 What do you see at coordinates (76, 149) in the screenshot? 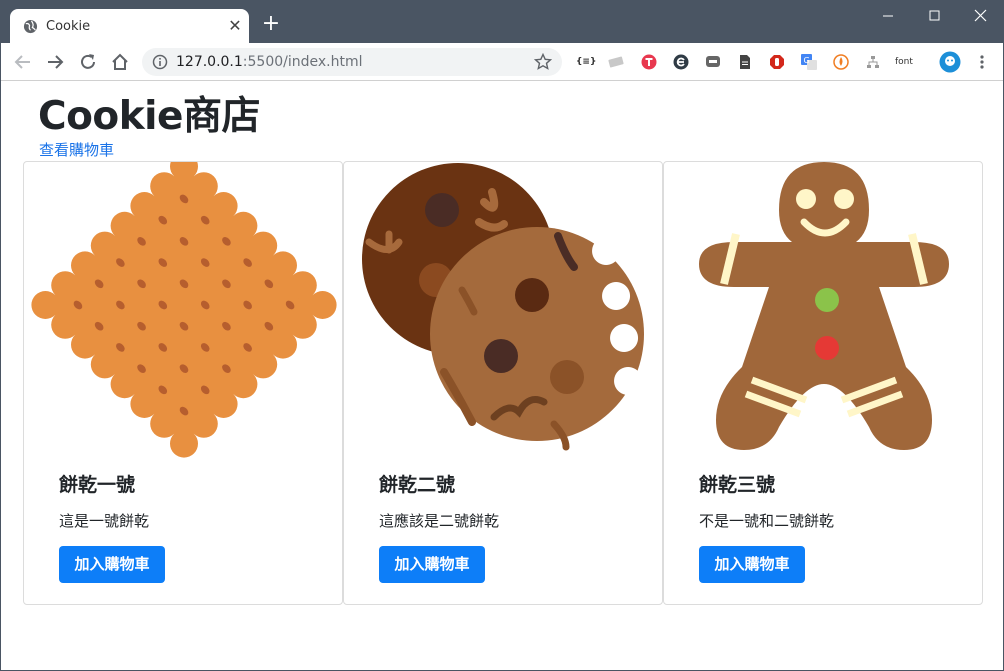
I see `view-cart-link: 查看購物車` at bounding box center [76, 149].